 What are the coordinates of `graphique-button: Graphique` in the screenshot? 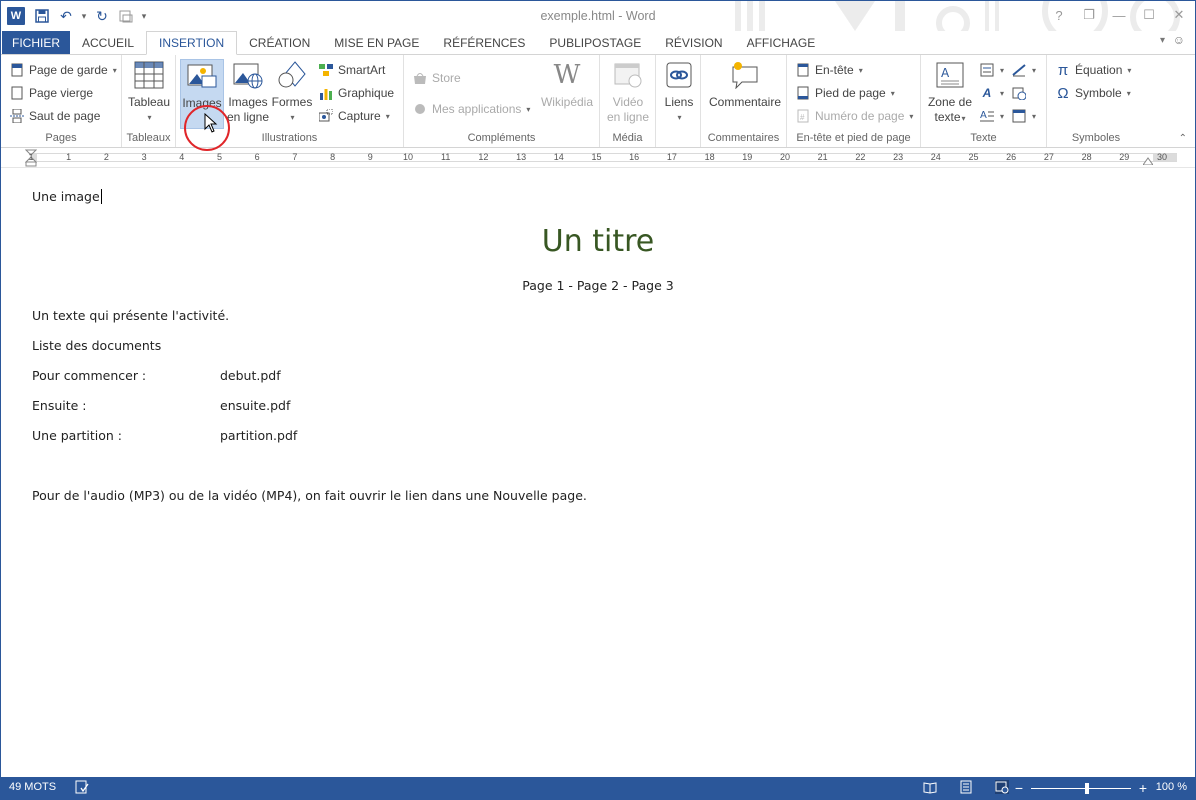 It's located at (356, 93).